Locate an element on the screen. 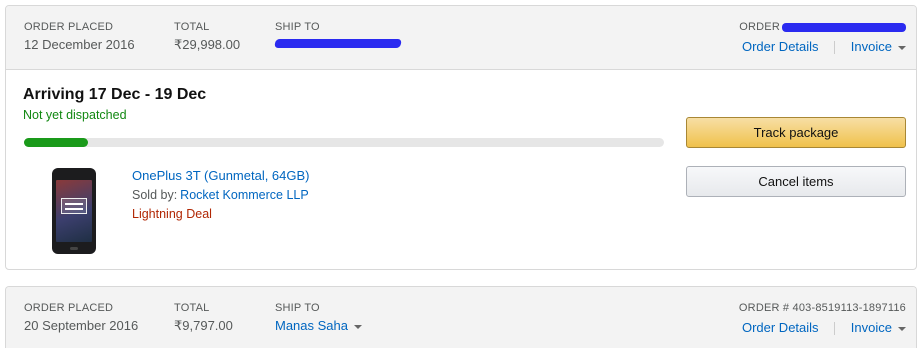 This screenshot has width=917, height=348. shipment-status: Not yet dispatched is located at coordinates (75, 115).